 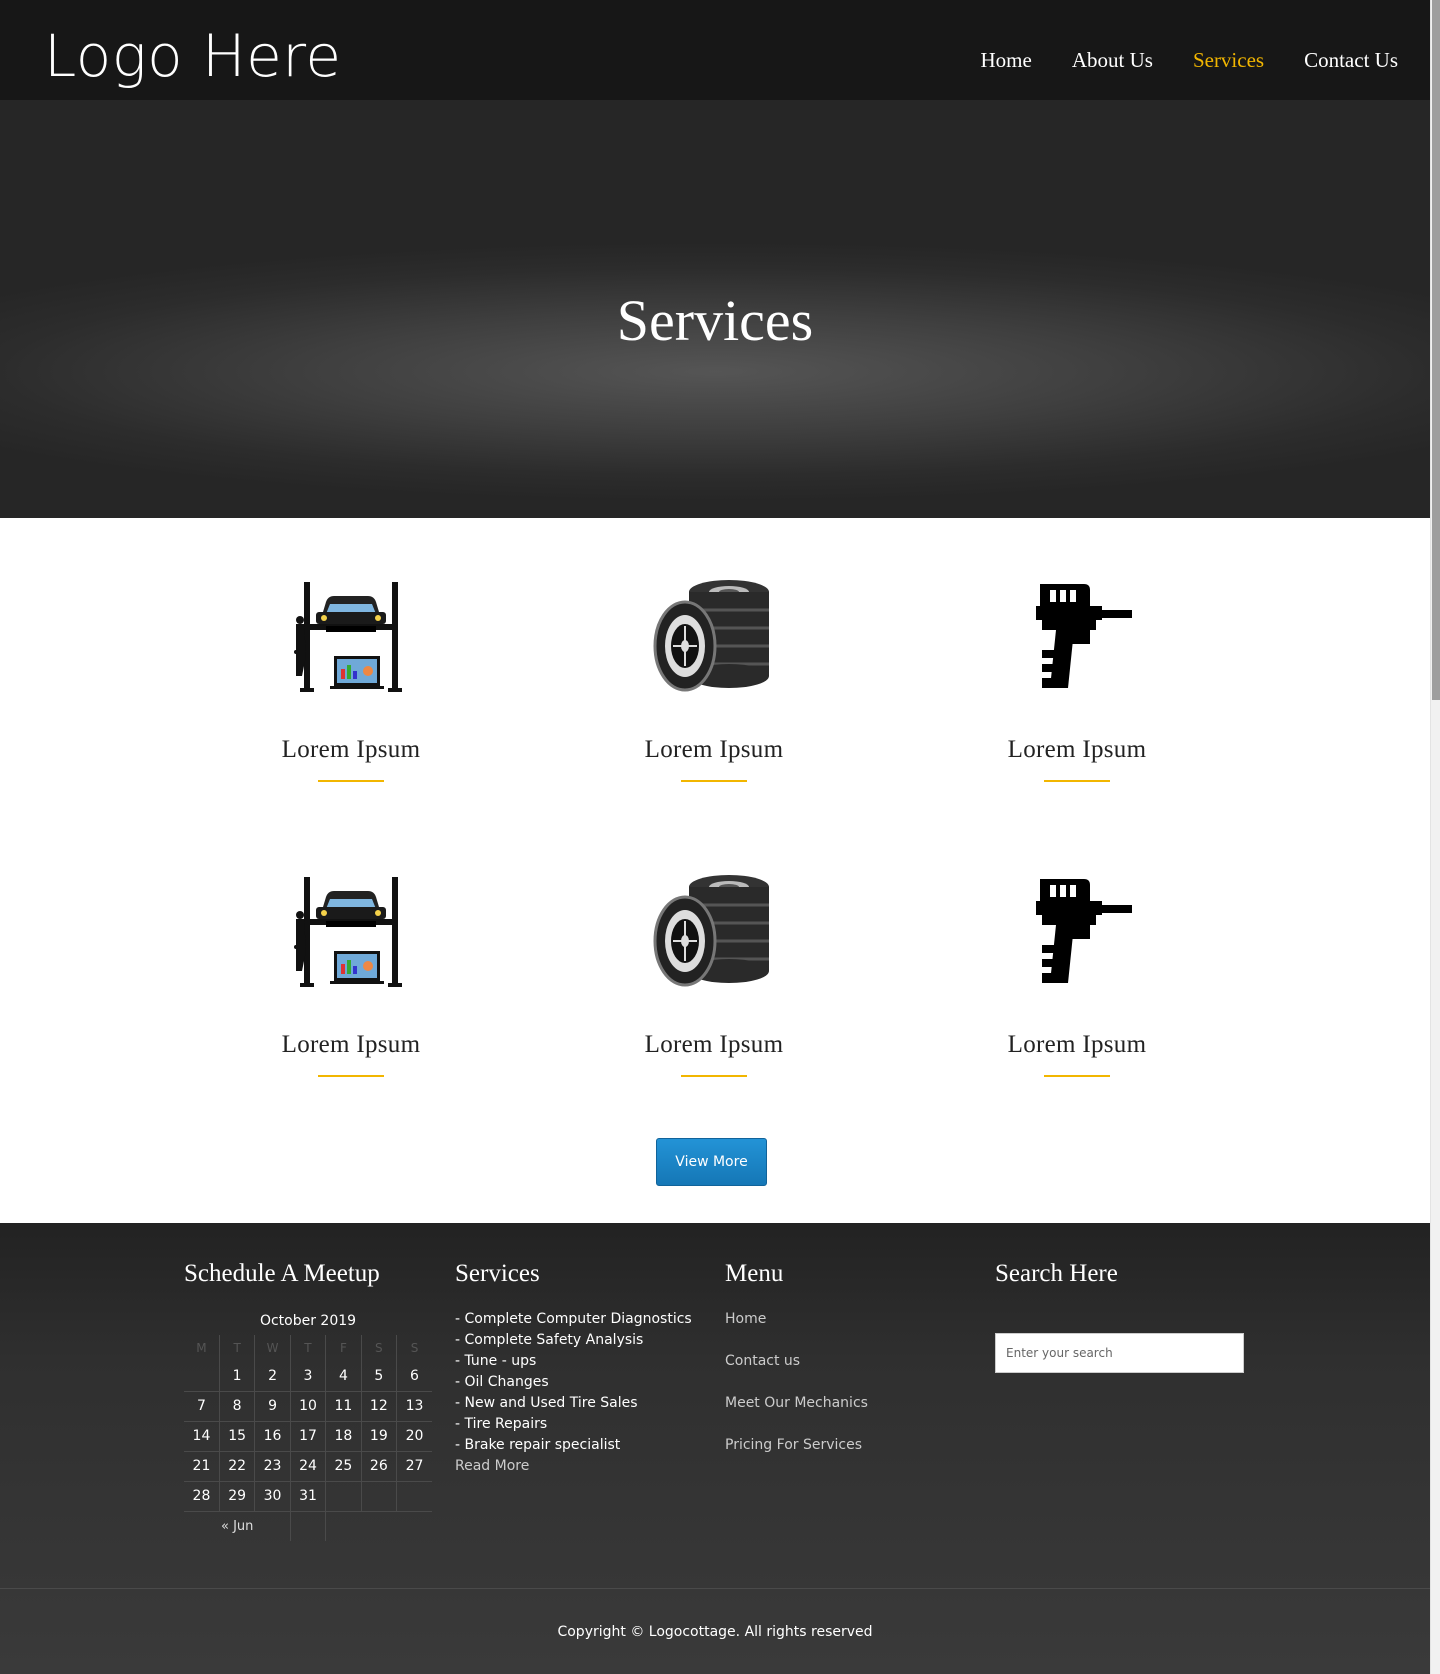 What do you see at coordinates (1006, 60) in the screenshot?
I see `nav-home: Home` at bounding box center [1006, 60].